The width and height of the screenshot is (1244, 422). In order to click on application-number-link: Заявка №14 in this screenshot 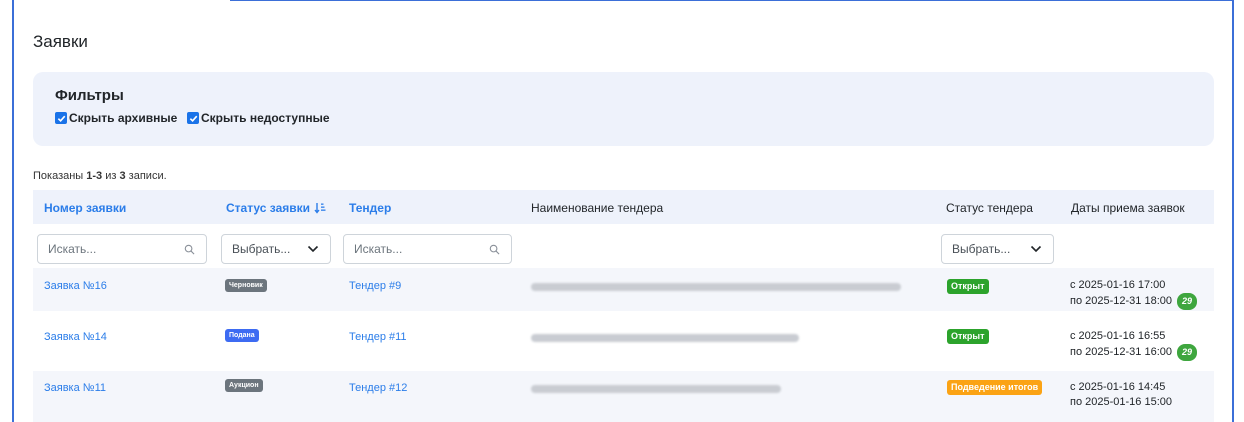, I will do `click(75, 337)`.